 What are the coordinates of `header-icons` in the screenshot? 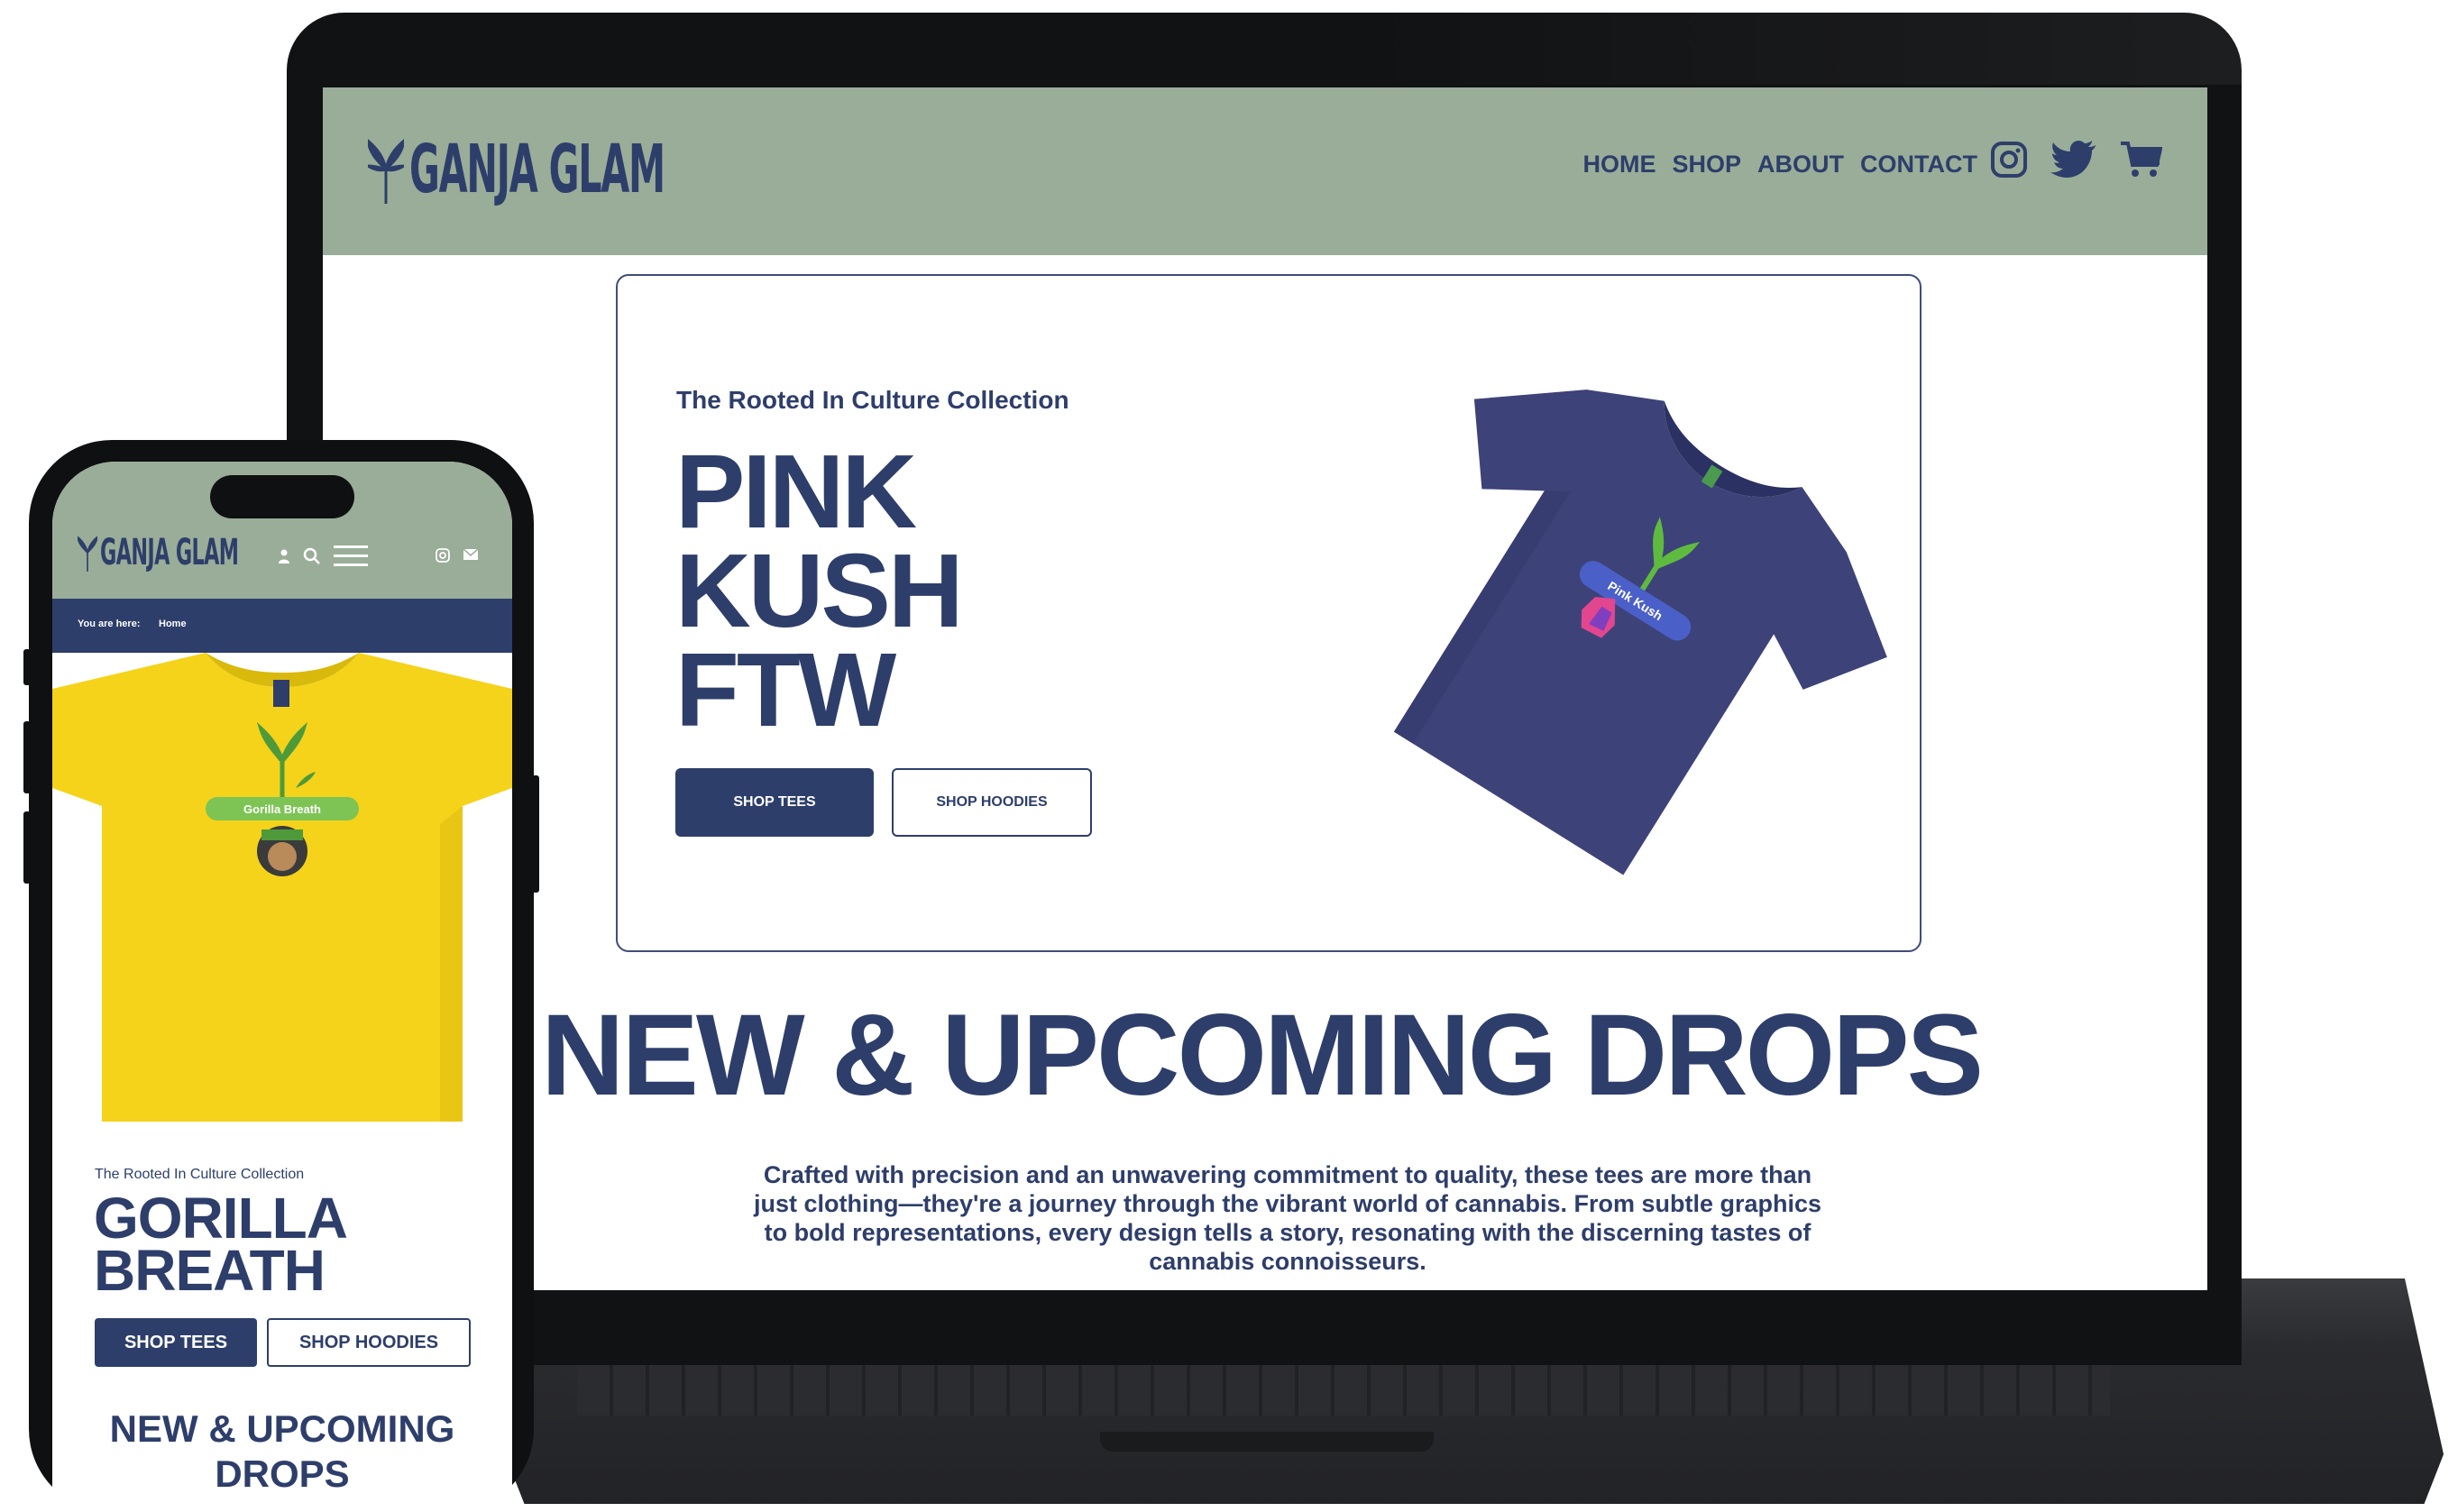 It's located at (2075, 159).